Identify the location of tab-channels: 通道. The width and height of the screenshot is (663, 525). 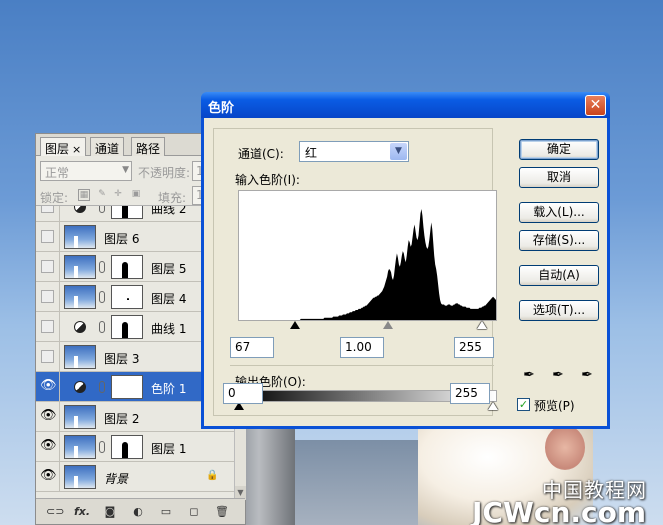
(107, 146).